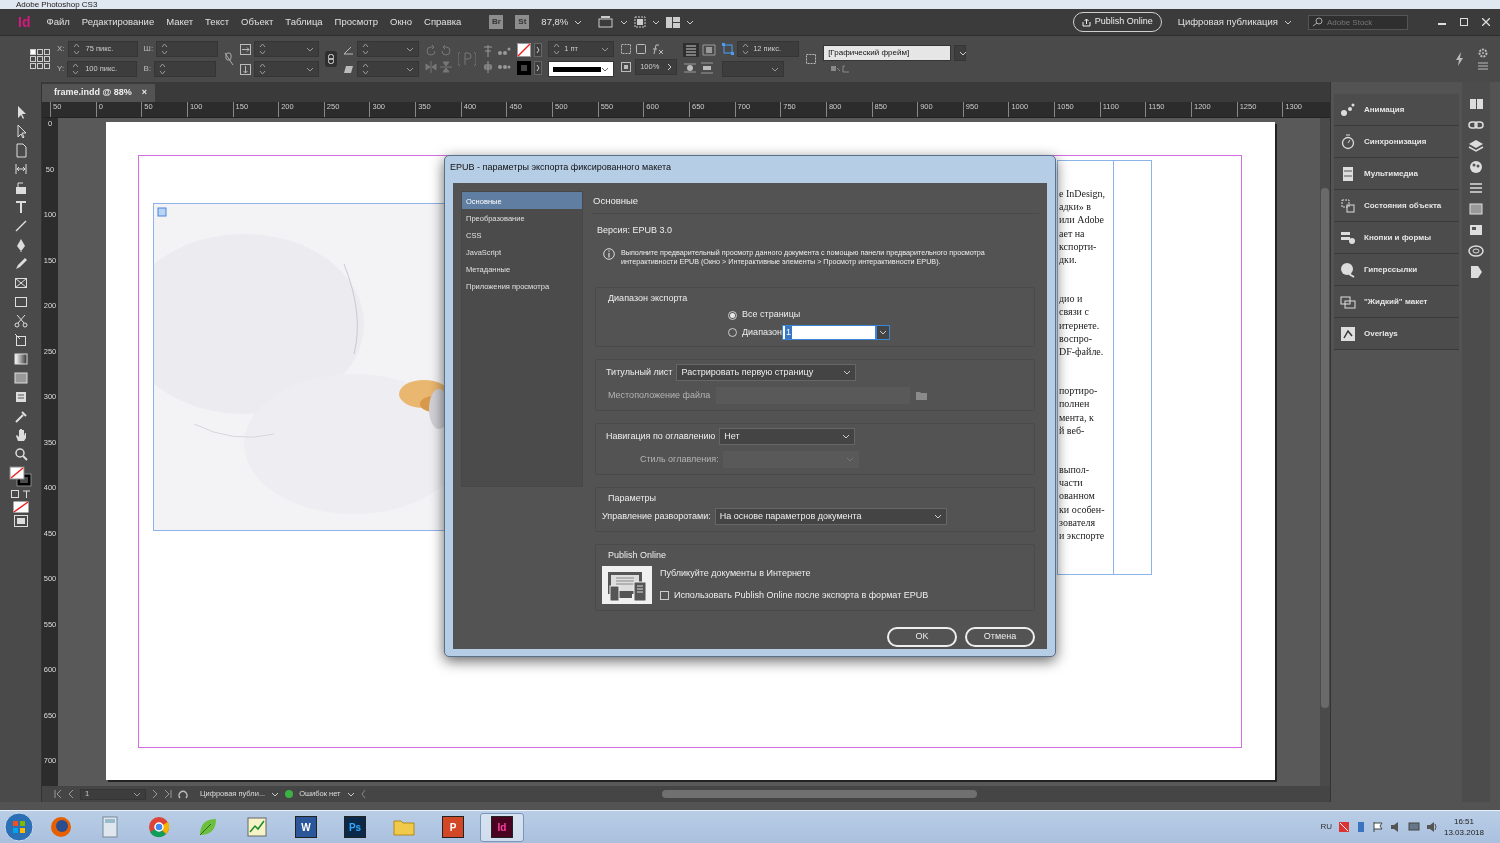 This screenshot has width=1500, height=843. Describe the element at coordinates (1476, 230) in the screenshot. I see `library-icon` at that location.